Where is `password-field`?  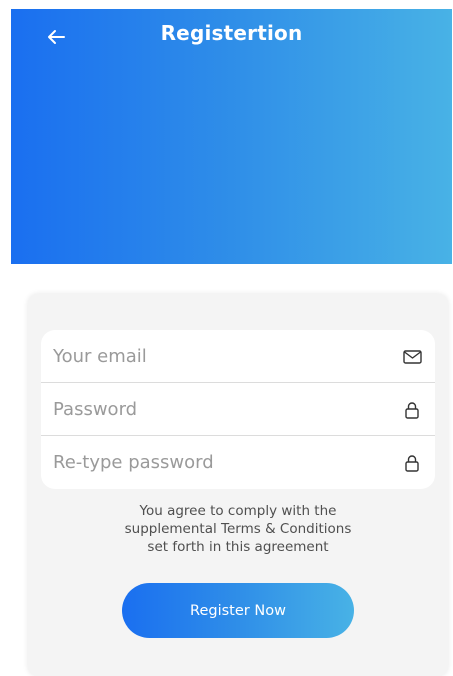 password-field is located at coordinates (218, 409).